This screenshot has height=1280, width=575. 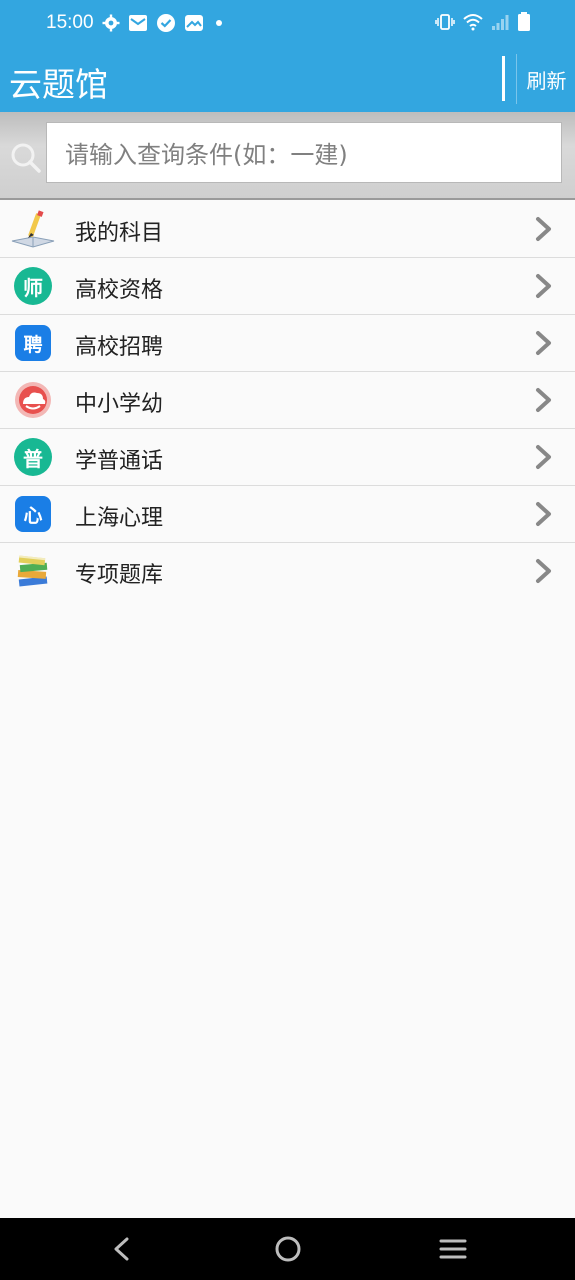 I want to click on list-item-label: 中小学幼, so click(x=119, y=404).